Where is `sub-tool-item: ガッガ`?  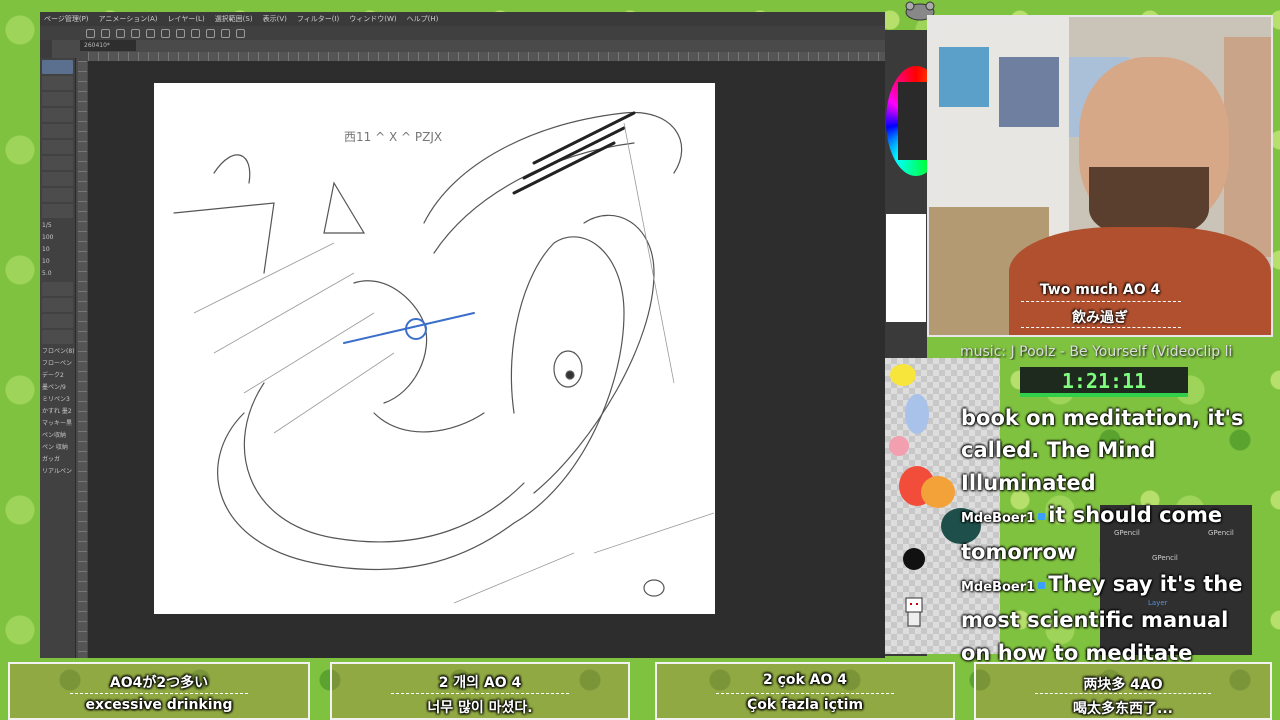 sub-tool-item: ガッガ is located at coordinates (57, 460).